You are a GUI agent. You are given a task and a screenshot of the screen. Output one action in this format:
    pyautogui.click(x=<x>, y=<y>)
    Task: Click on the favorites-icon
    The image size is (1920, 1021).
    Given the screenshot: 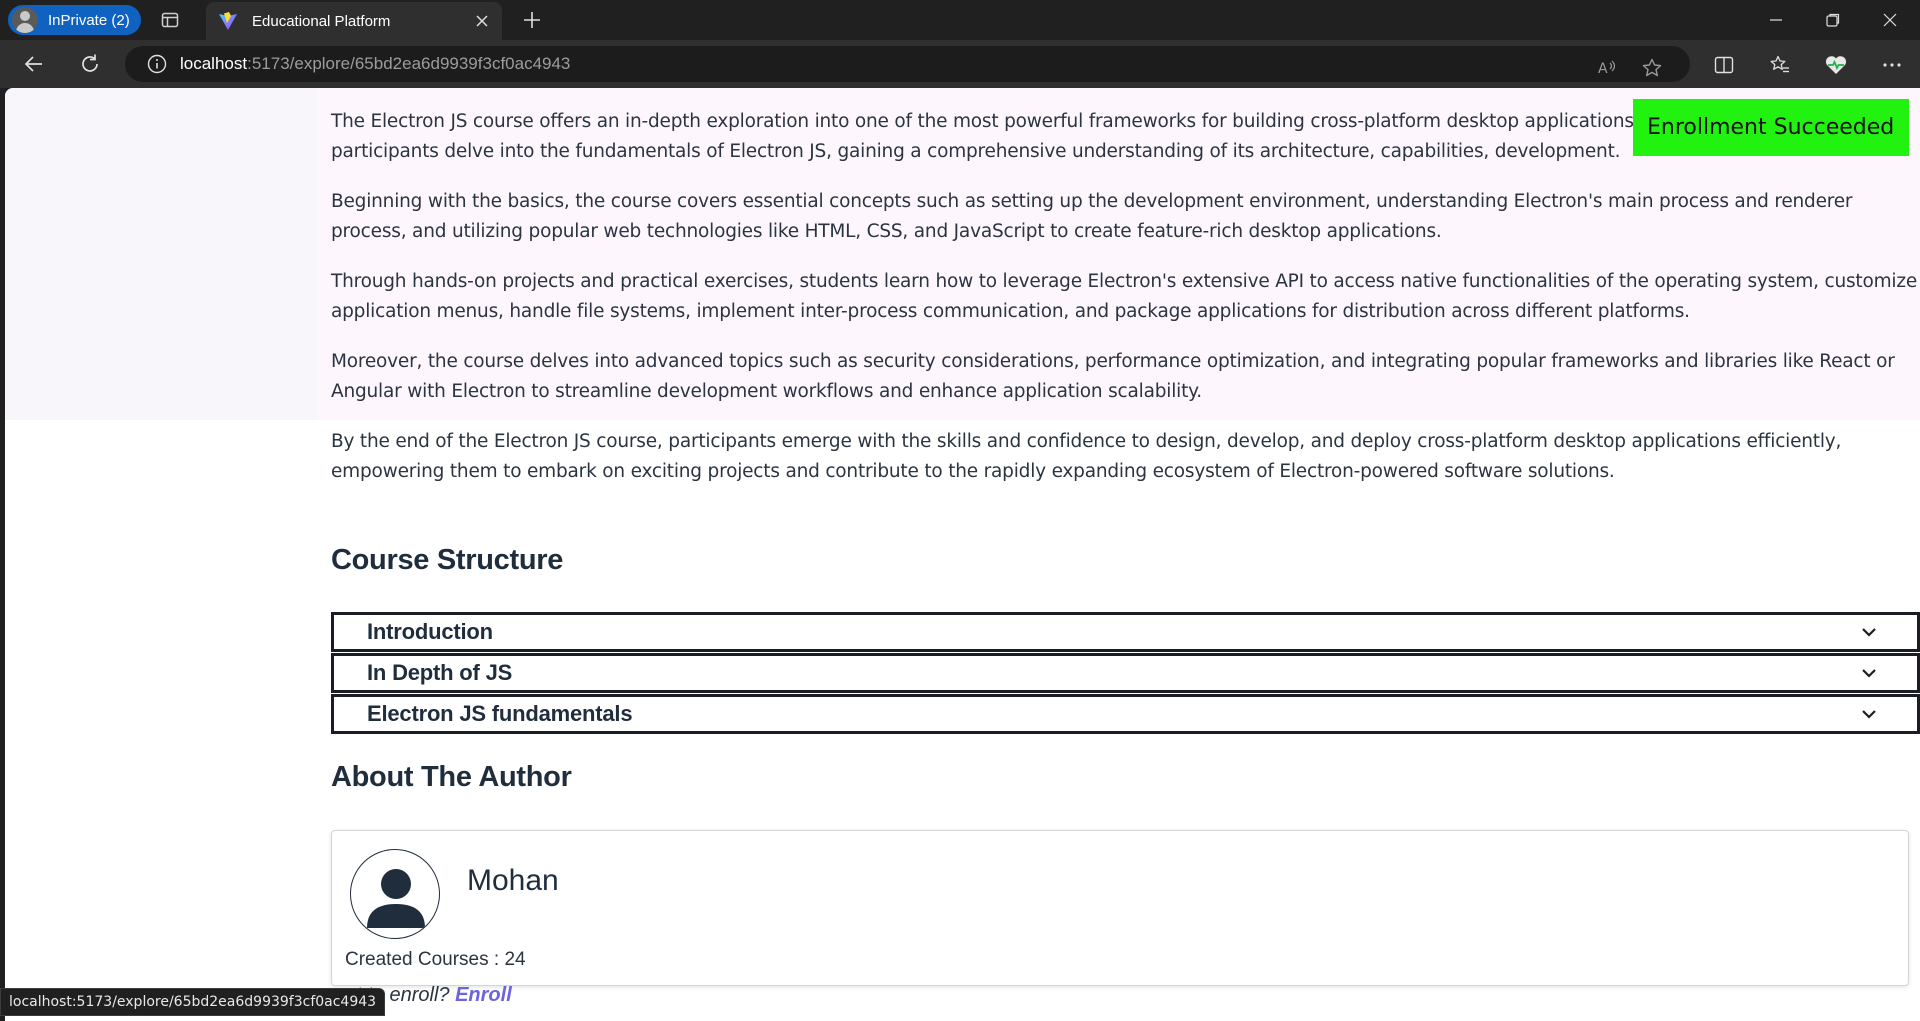 What is the action you would take?
    pyautogui.click(x=1780, y=65)
    